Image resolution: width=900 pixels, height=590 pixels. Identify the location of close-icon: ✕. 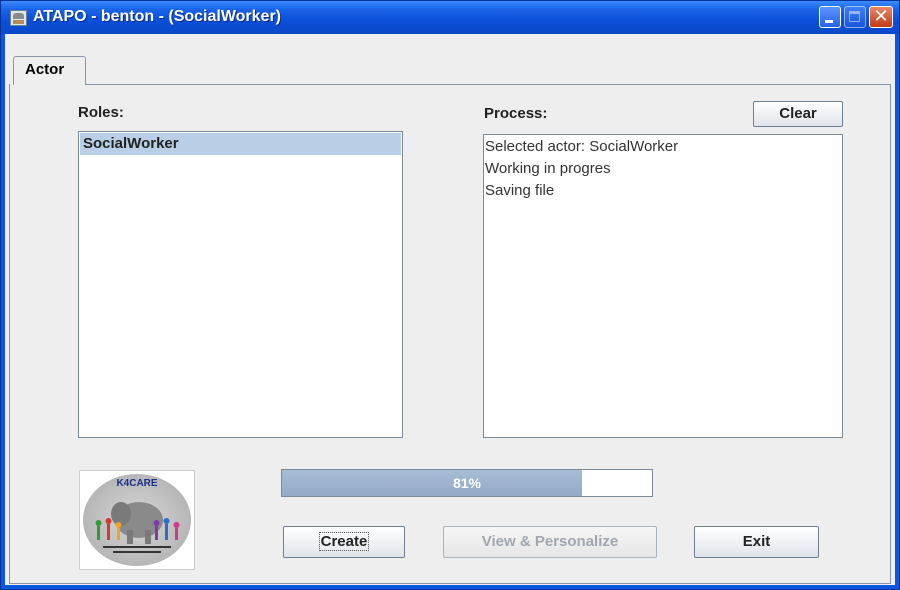
(881, 16).